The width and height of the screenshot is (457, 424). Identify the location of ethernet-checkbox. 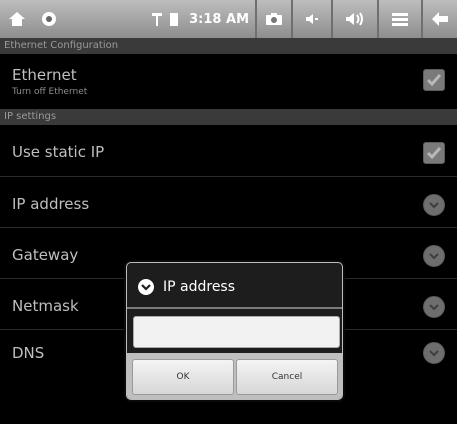
(434, 80).